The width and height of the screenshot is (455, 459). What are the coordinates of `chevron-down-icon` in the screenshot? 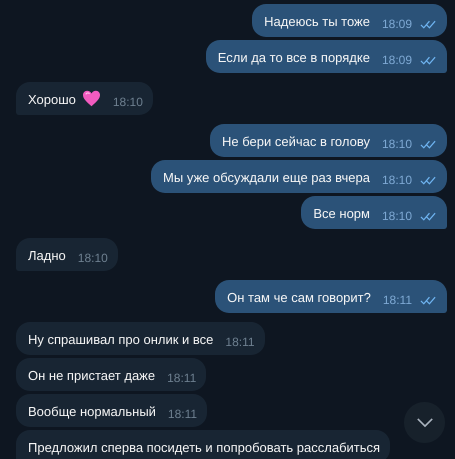 It's located at (425, 422).